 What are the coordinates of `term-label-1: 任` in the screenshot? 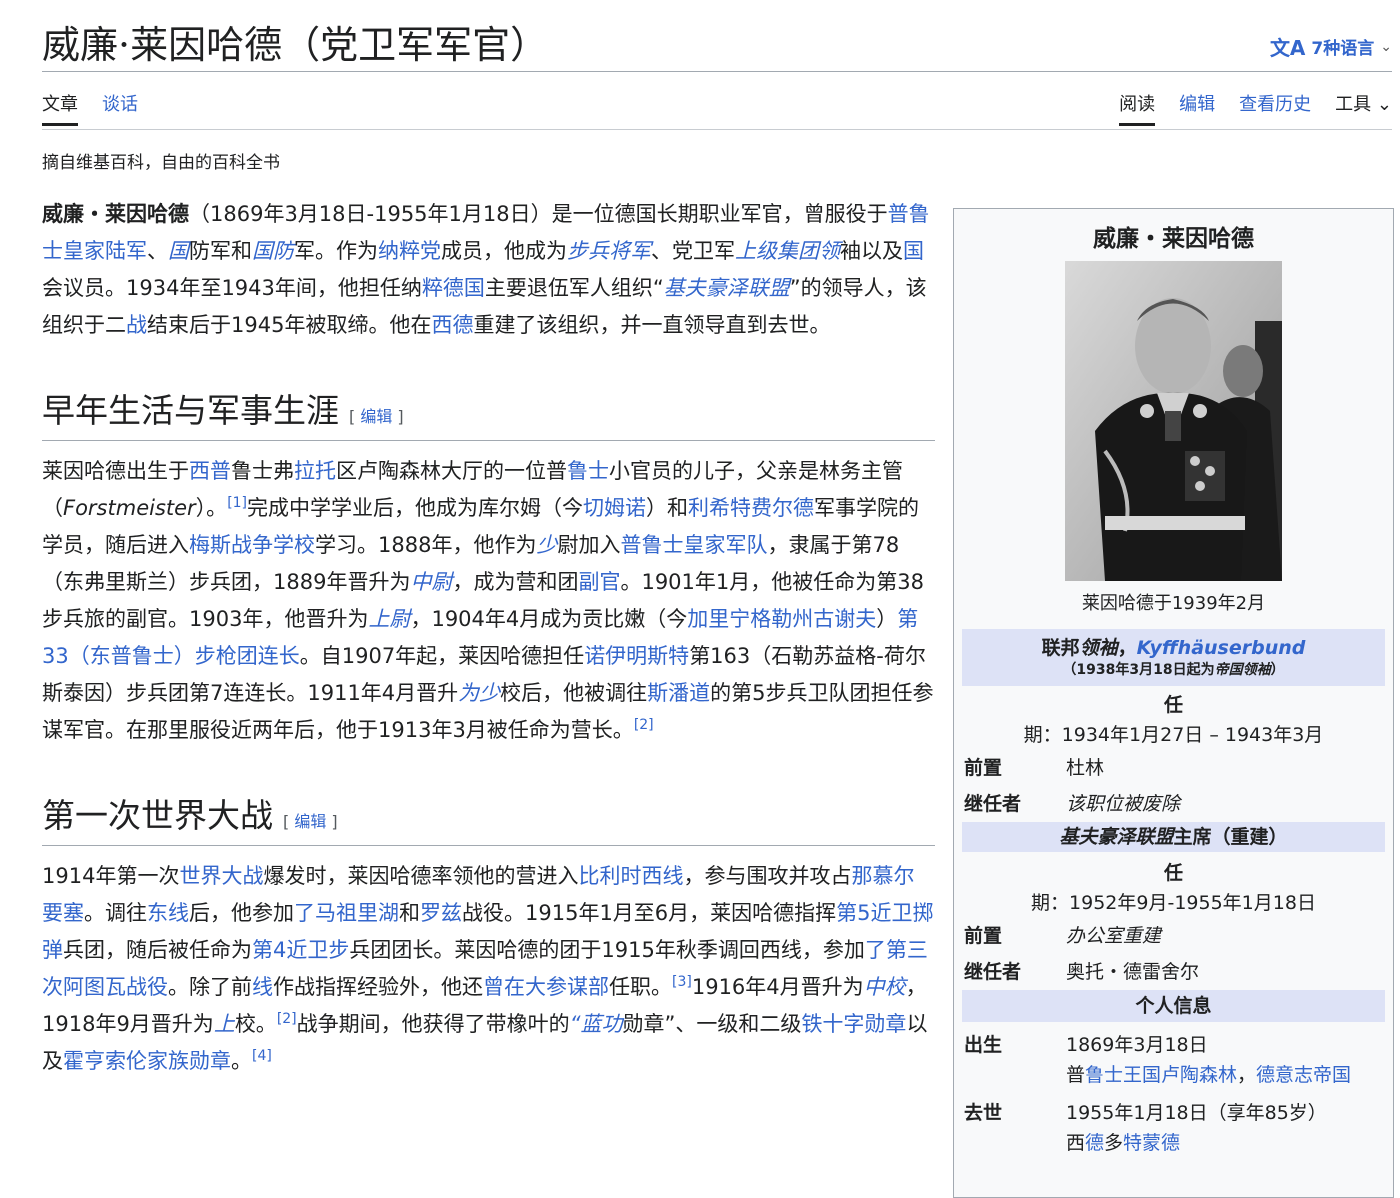 It's located at (1173, 705).